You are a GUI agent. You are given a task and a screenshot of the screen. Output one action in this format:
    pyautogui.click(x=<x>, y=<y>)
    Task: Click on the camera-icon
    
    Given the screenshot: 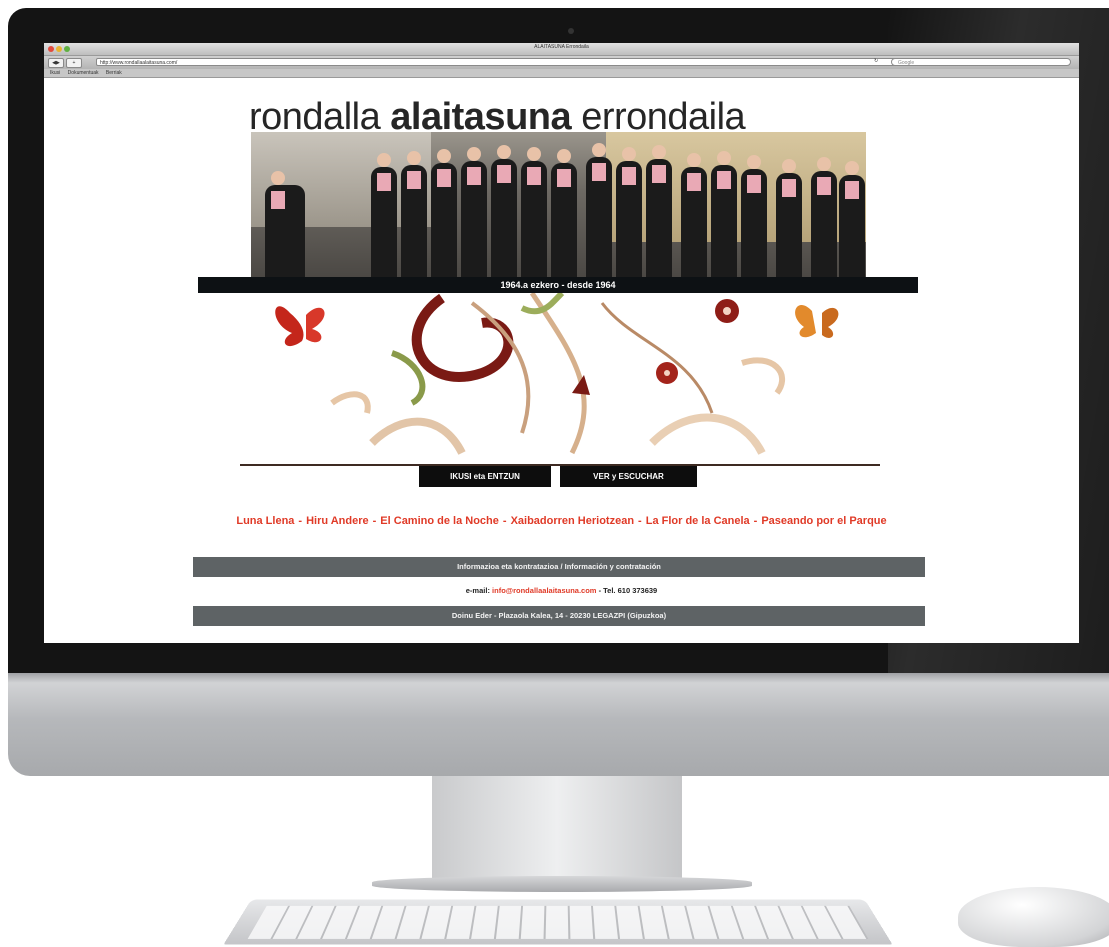 What is the action you would take?
    pyautogui.click(x=571, y=31)
    